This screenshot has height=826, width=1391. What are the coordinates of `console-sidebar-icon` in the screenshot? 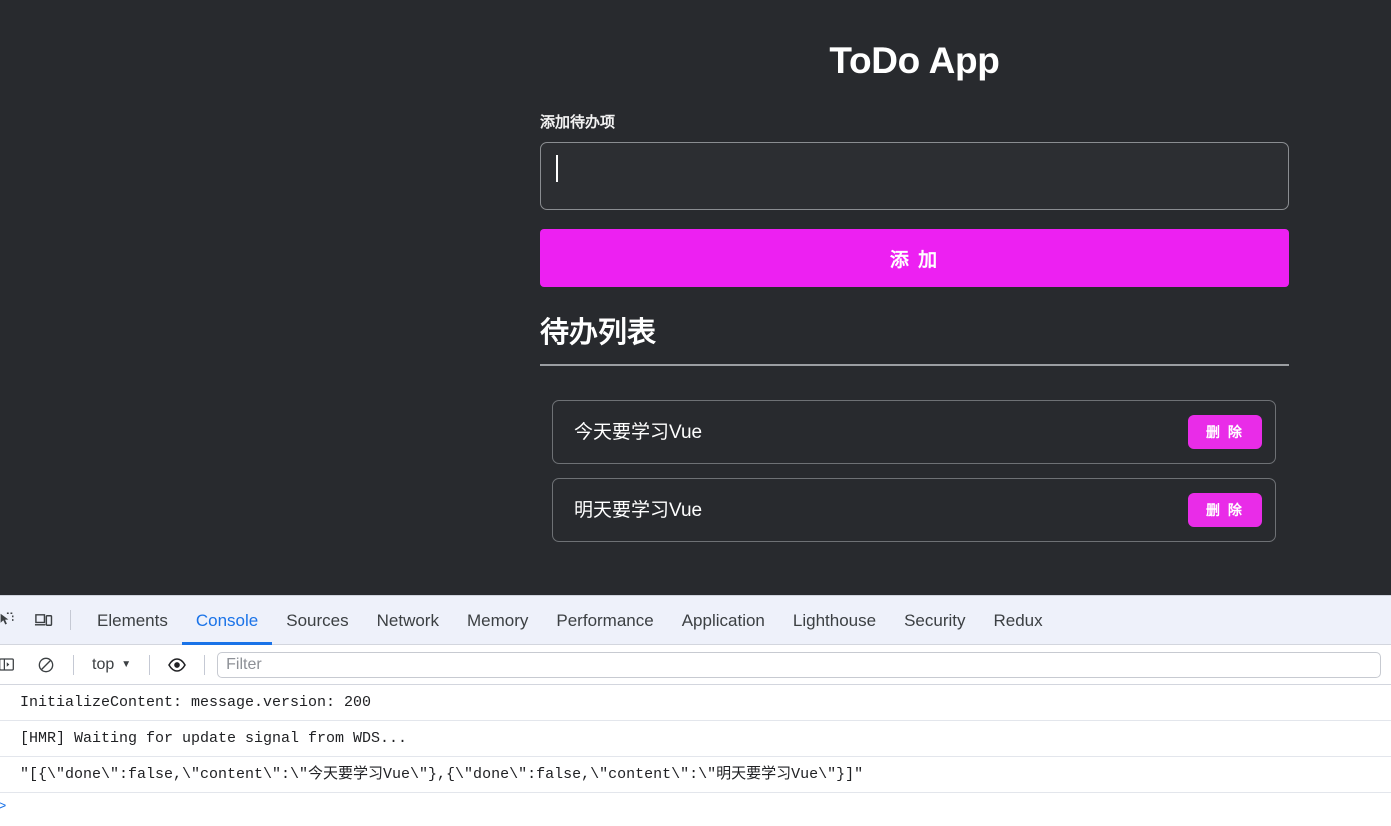 It's located at (10, 665).